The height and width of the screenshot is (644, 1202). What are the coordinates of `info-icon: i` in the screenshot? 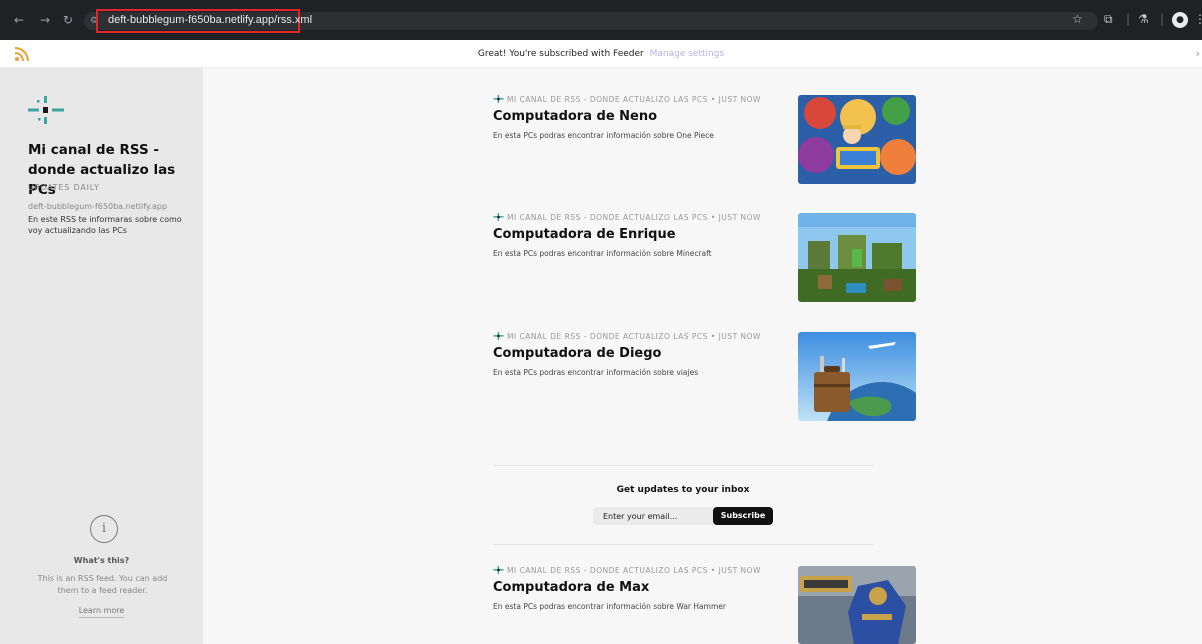 It's located at (104, 529).